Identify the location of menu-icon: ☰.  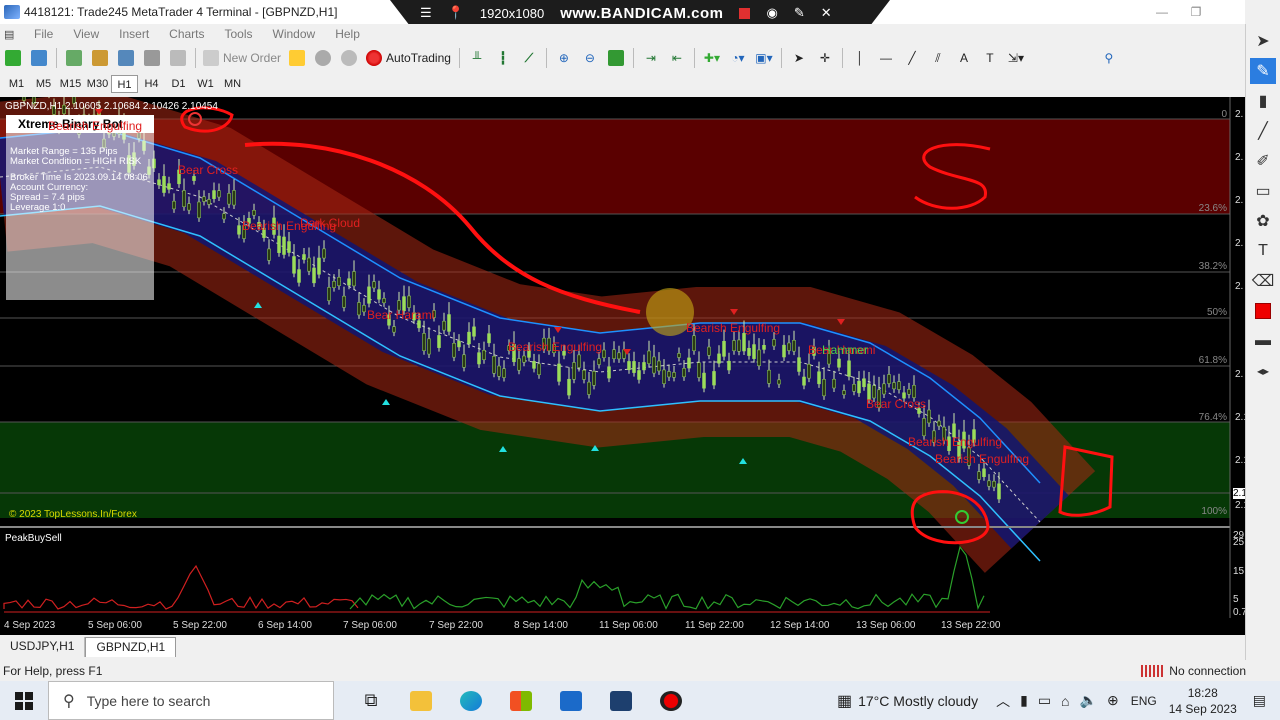
(426, 13).